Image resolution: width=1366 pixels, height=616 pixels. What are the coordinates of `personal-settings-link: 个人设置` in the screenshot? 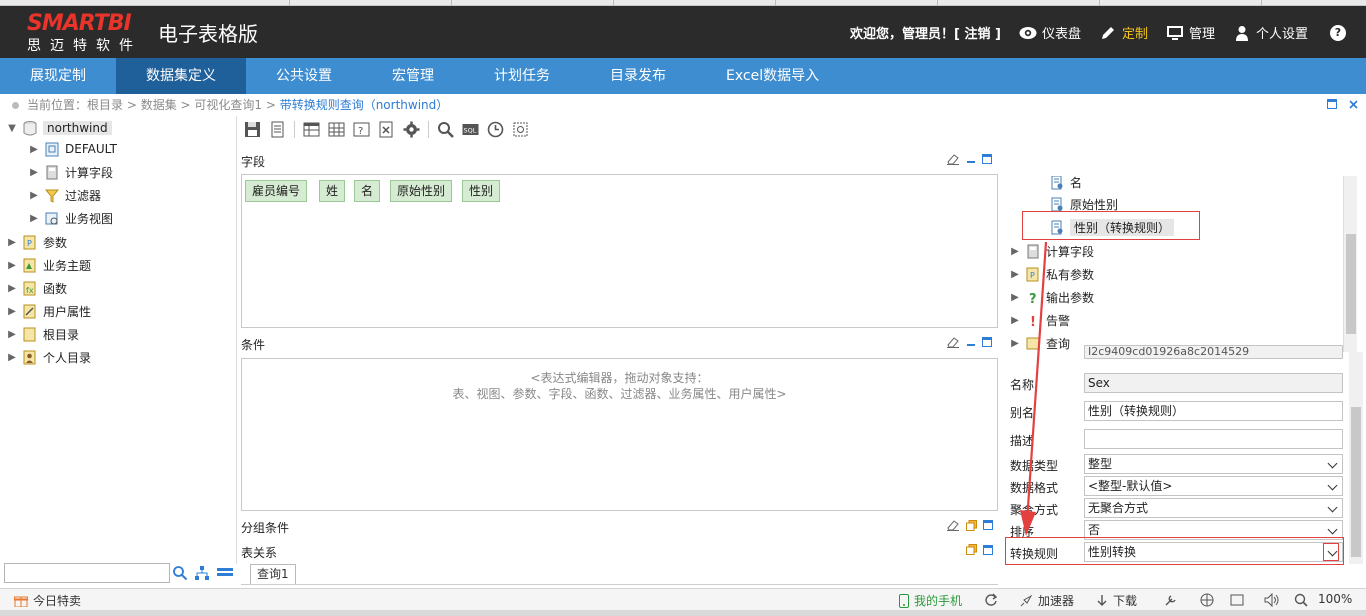 It's located at (1270, 32).